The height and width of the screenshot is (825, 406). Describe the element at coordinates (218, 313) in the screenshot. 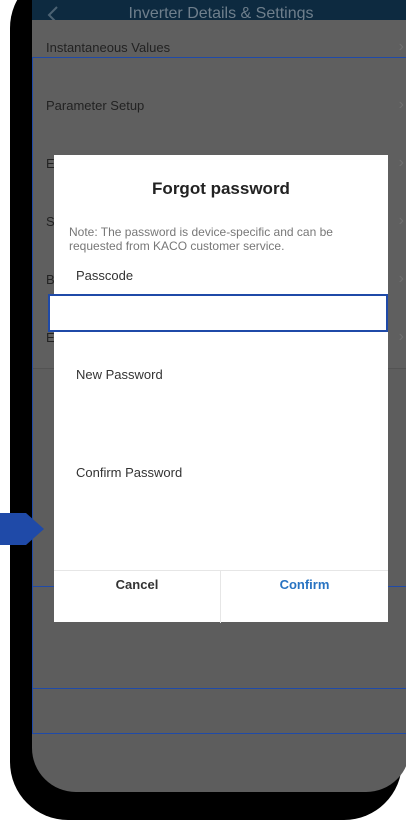

I see `passcode-input` at that location.